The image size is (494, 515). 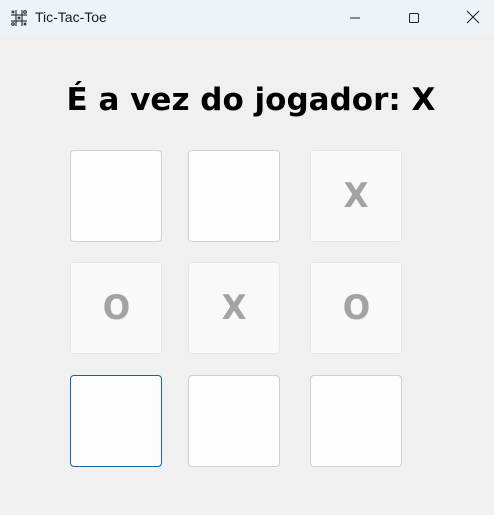 What do you see at coordinates (234, 421) in the screenshot?
I see `board-cell-r2c1` at bounding box center [234, 421].